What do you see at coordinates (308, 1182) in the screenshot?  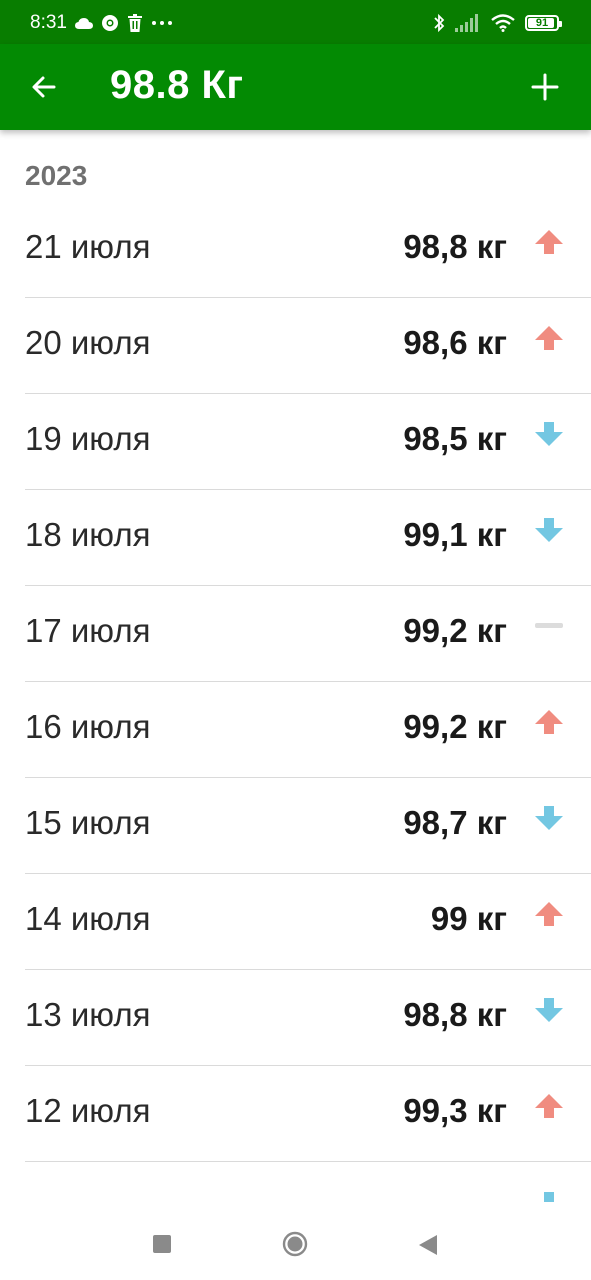 I see `list-item-partial` at bounding box center [308, 1182].